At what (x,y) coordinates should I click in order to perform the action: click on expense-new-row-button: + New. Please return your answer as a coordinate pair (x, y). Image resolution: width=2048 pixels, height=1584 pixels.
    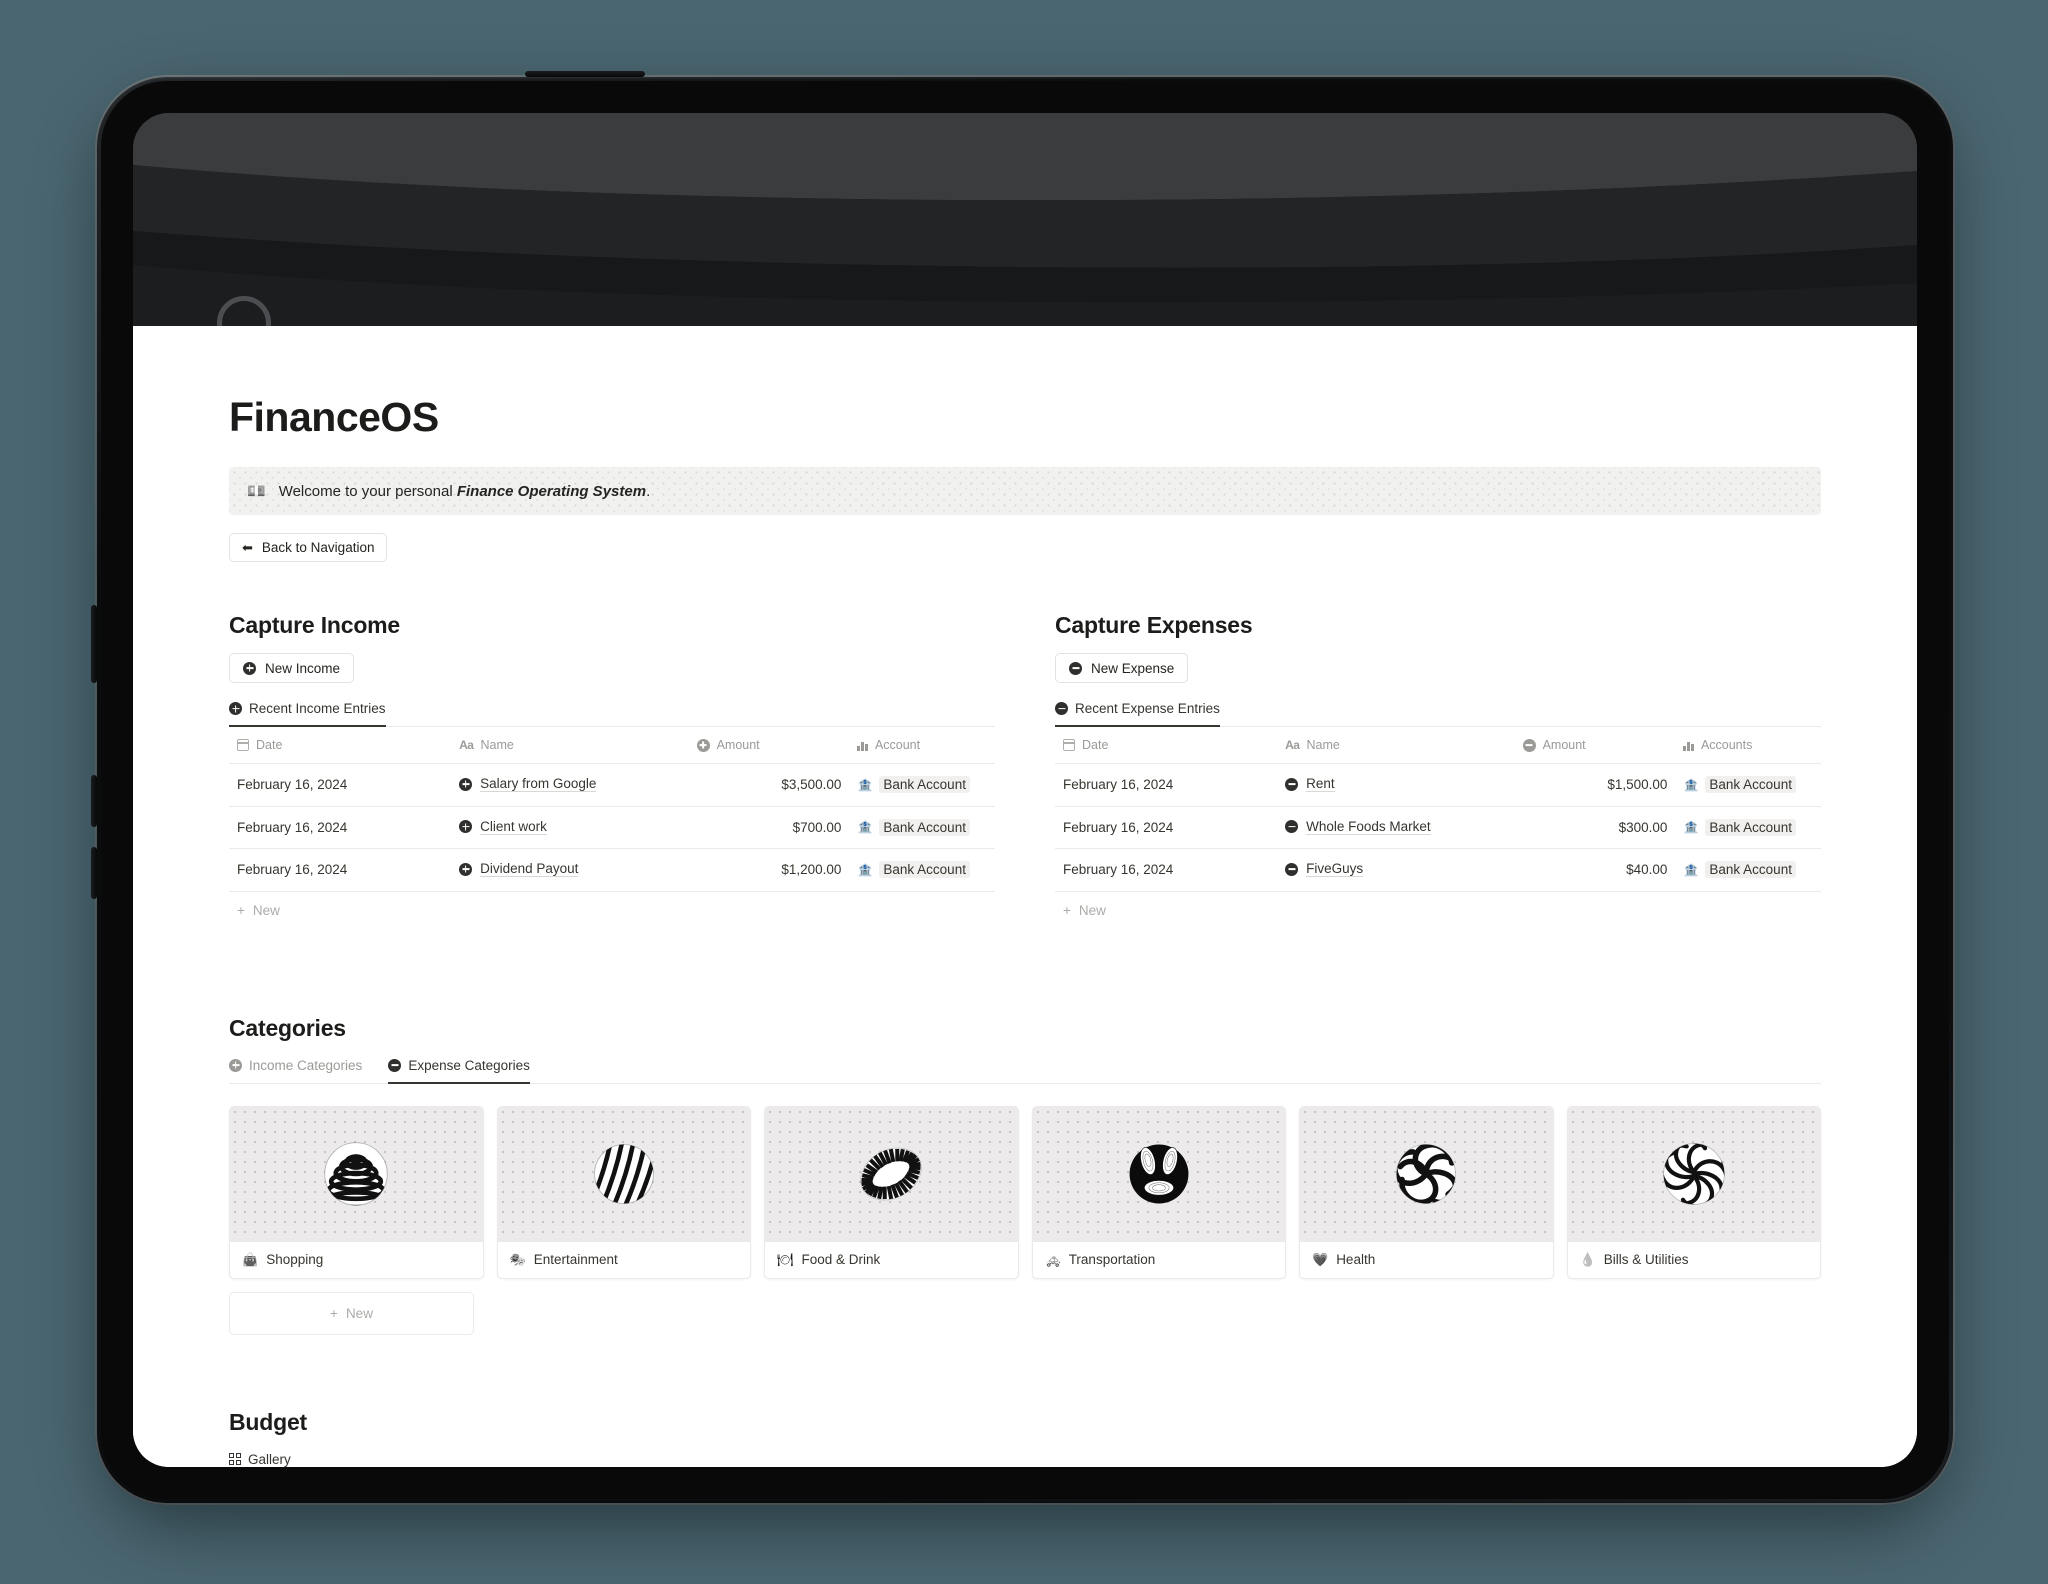
    Looking at the image, I should click on (1438, 910).